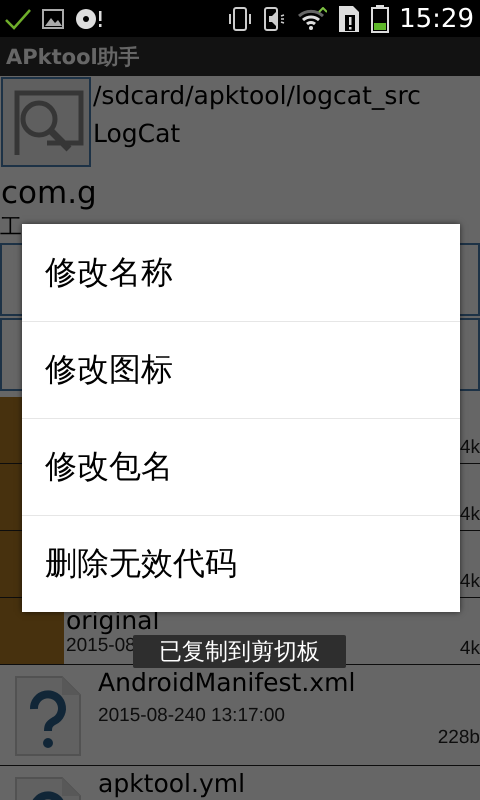 This screenshot has height=800, width=480. What do you see at coordinates (241, 466) in the screenshot?
I see `menu-item: 修改包名` at bounding box center [241, 466].